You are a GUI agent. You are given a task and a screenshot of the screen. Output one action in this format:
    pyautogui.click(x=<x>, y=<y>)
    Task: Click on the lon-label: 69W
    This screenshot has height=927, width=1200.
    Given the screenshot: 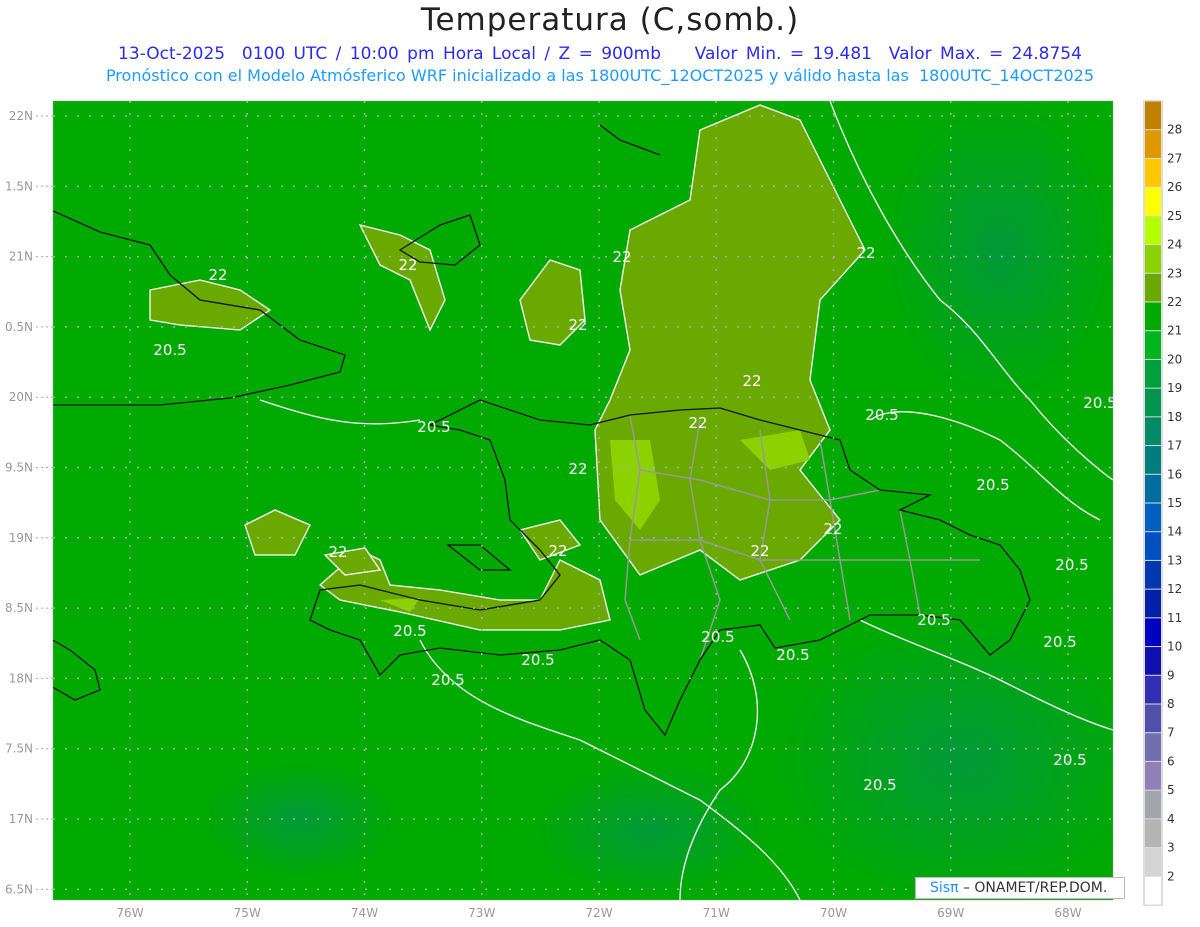 What is the action you would take?
    pyautogui.click(x=950, y=913)
    